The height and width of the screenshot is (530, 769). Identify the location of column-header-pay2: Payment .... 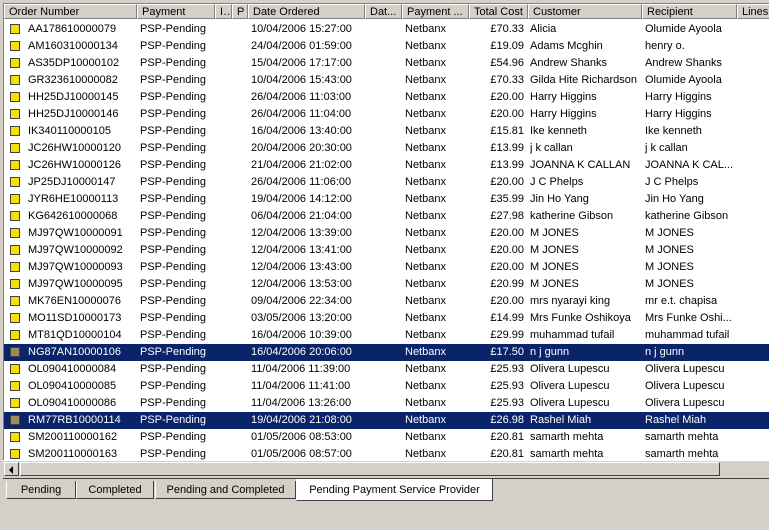
(435, 11).